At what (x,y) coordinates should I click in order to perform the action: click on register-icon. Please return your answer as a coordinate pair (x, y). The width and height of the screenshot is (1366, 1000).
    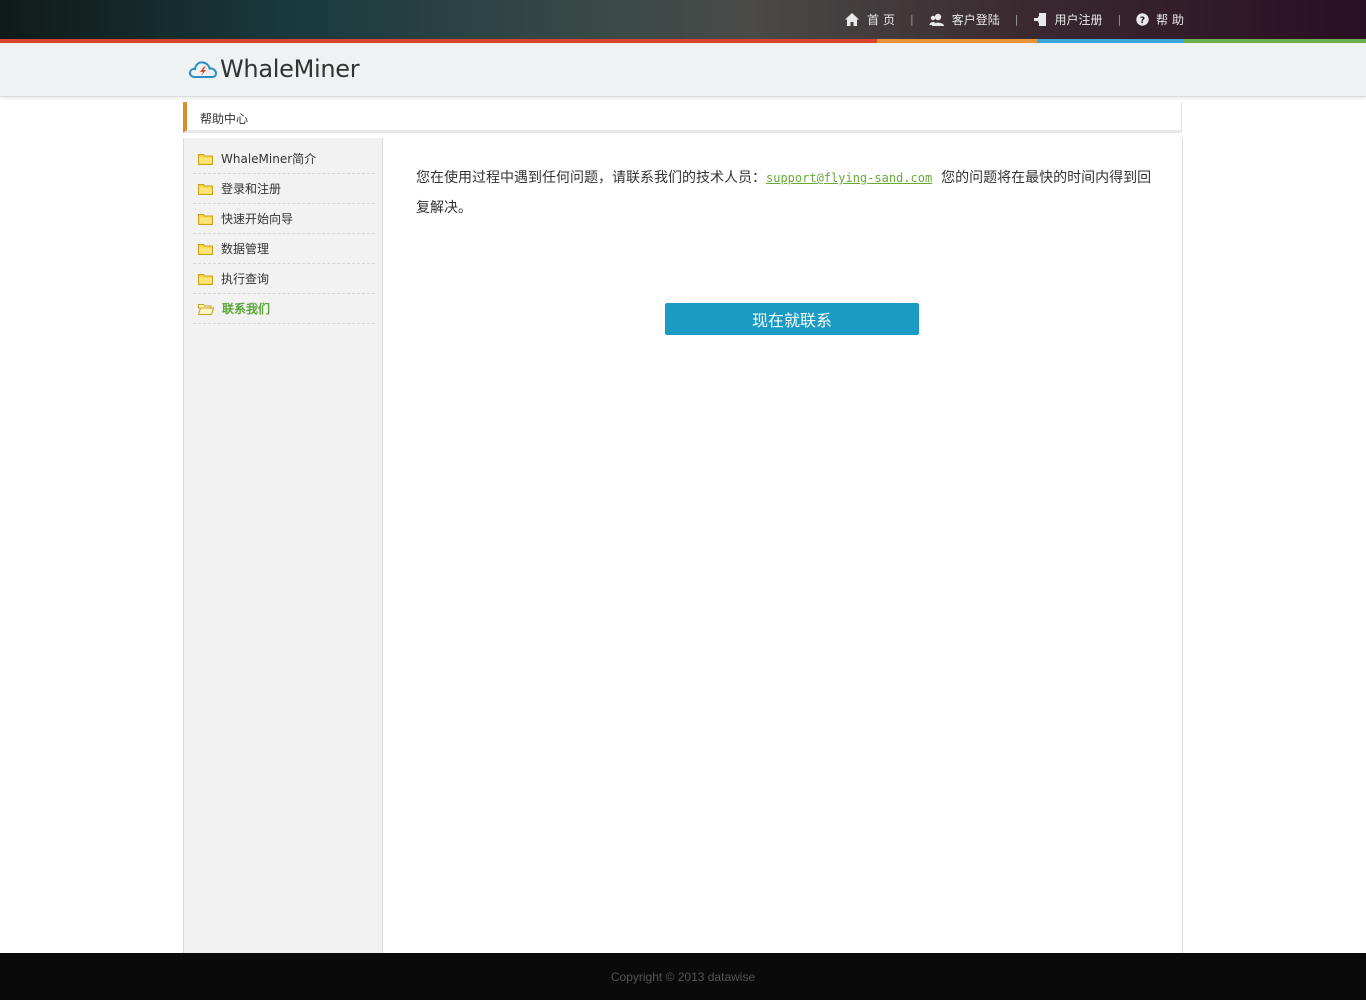
    Looking at the image, I should click on (1040, 19).